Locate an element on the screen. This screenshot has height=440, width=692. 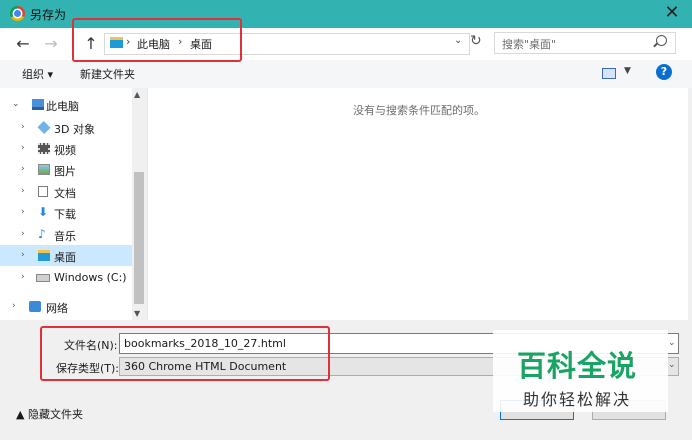
tree-label: 桌面 is located at coordinates (65, 257).